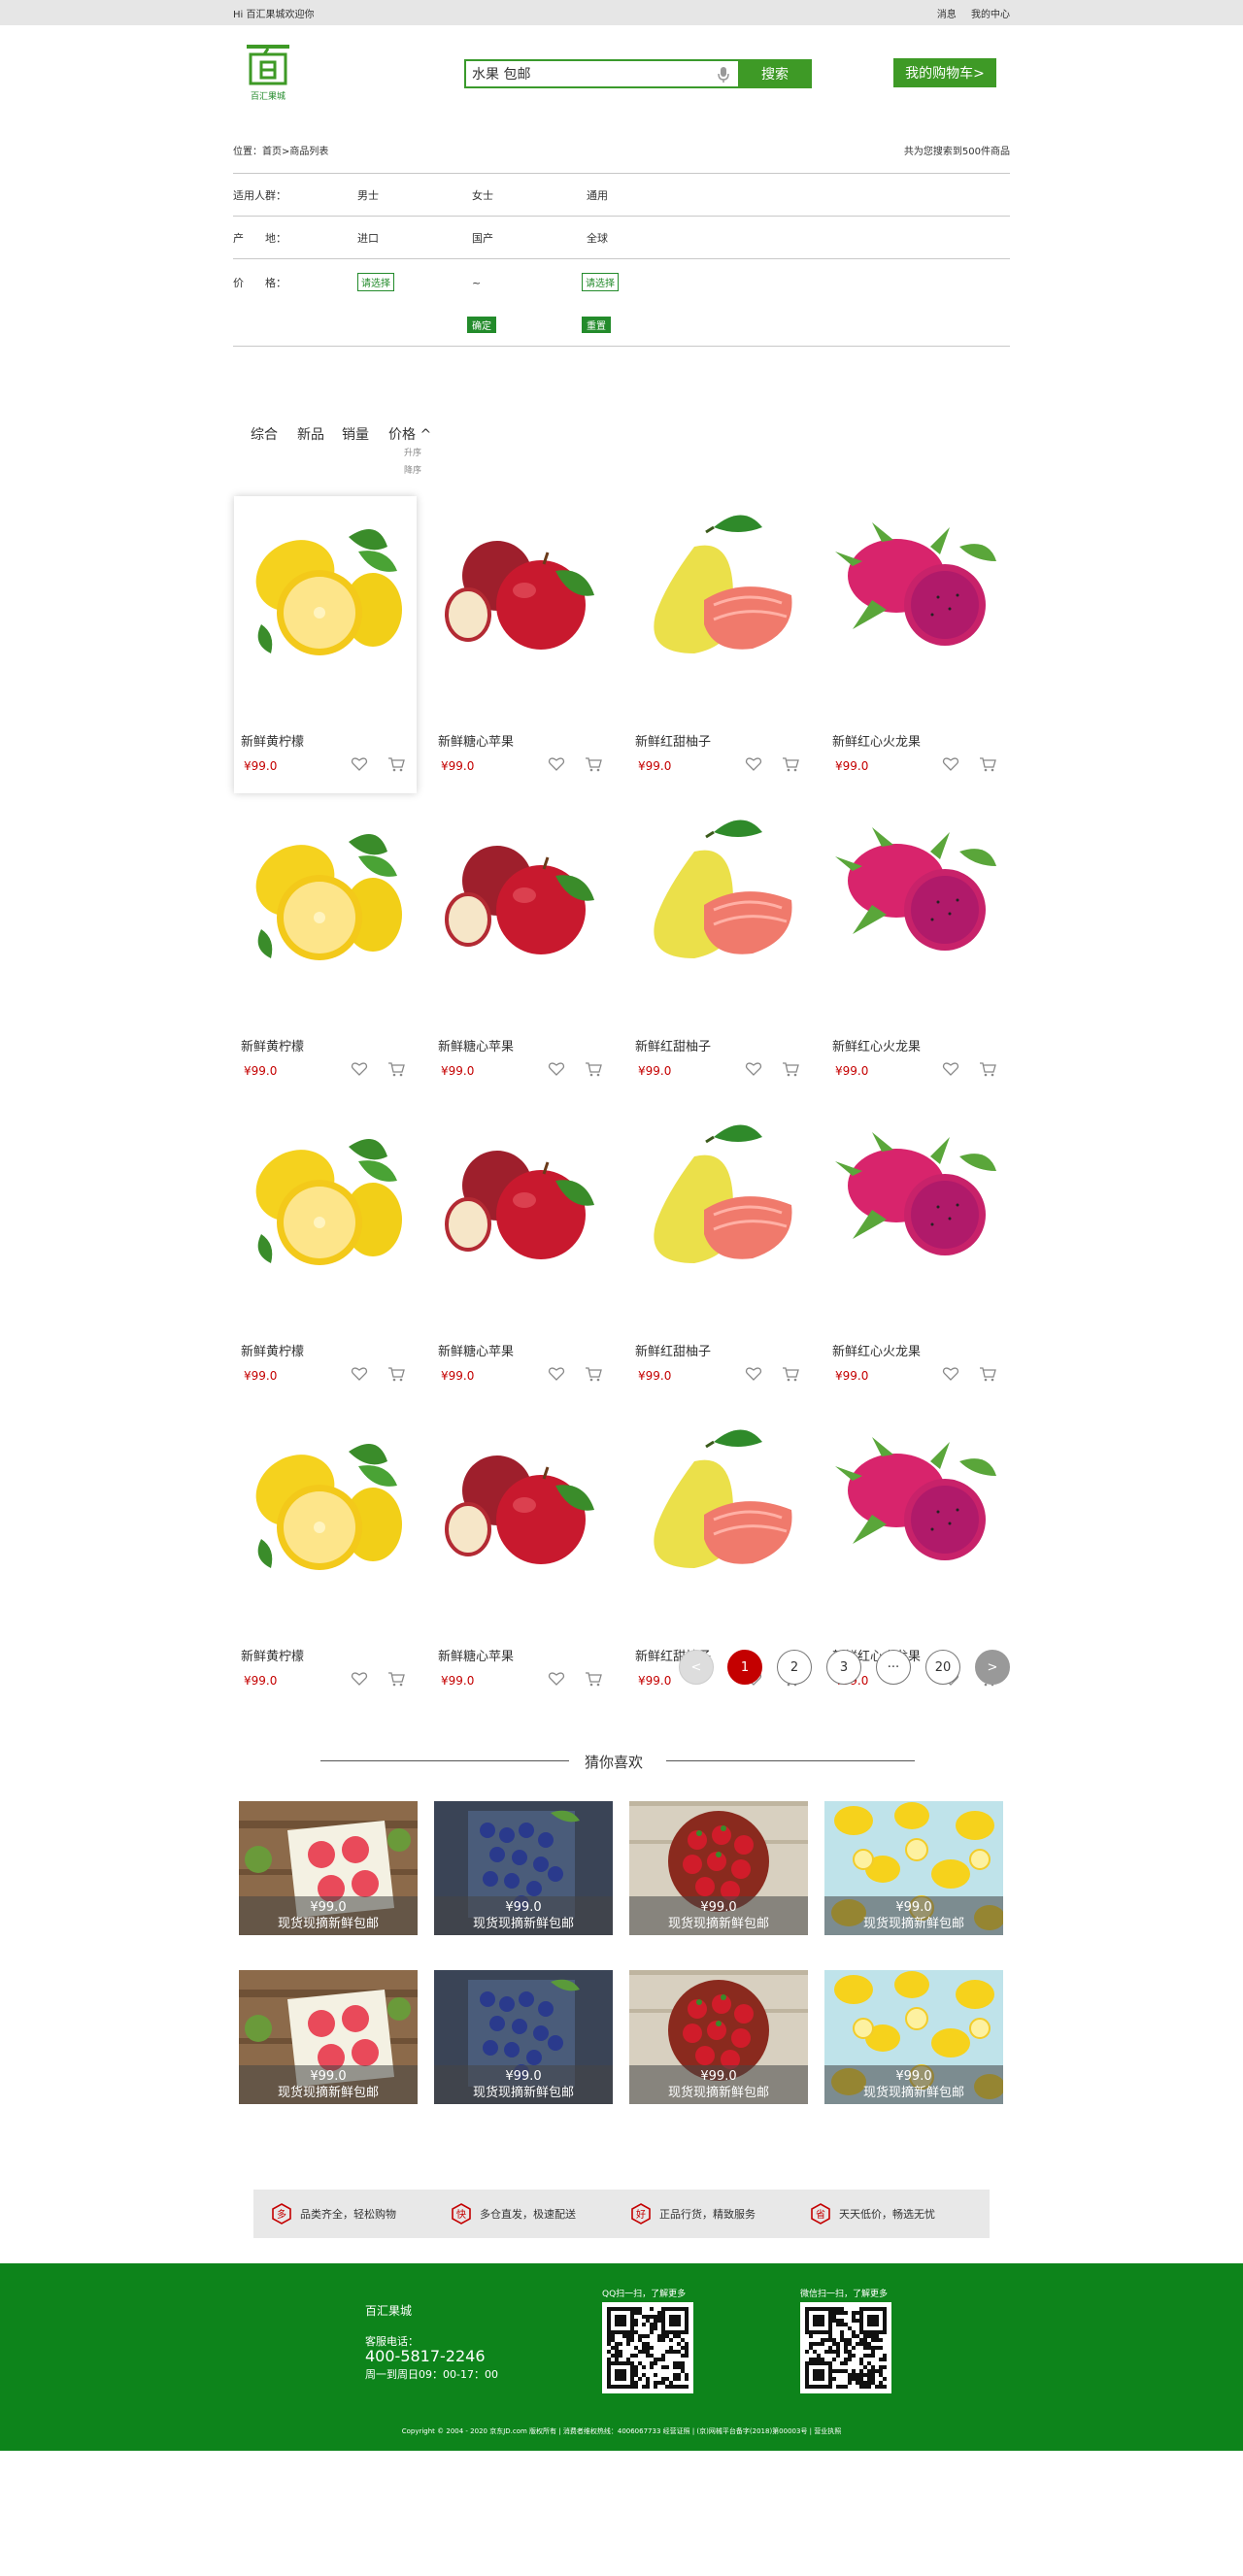  Describe the element at coordinates (601, 73) in the screenshot. I see `search-input: 水果 包邮` at that location.